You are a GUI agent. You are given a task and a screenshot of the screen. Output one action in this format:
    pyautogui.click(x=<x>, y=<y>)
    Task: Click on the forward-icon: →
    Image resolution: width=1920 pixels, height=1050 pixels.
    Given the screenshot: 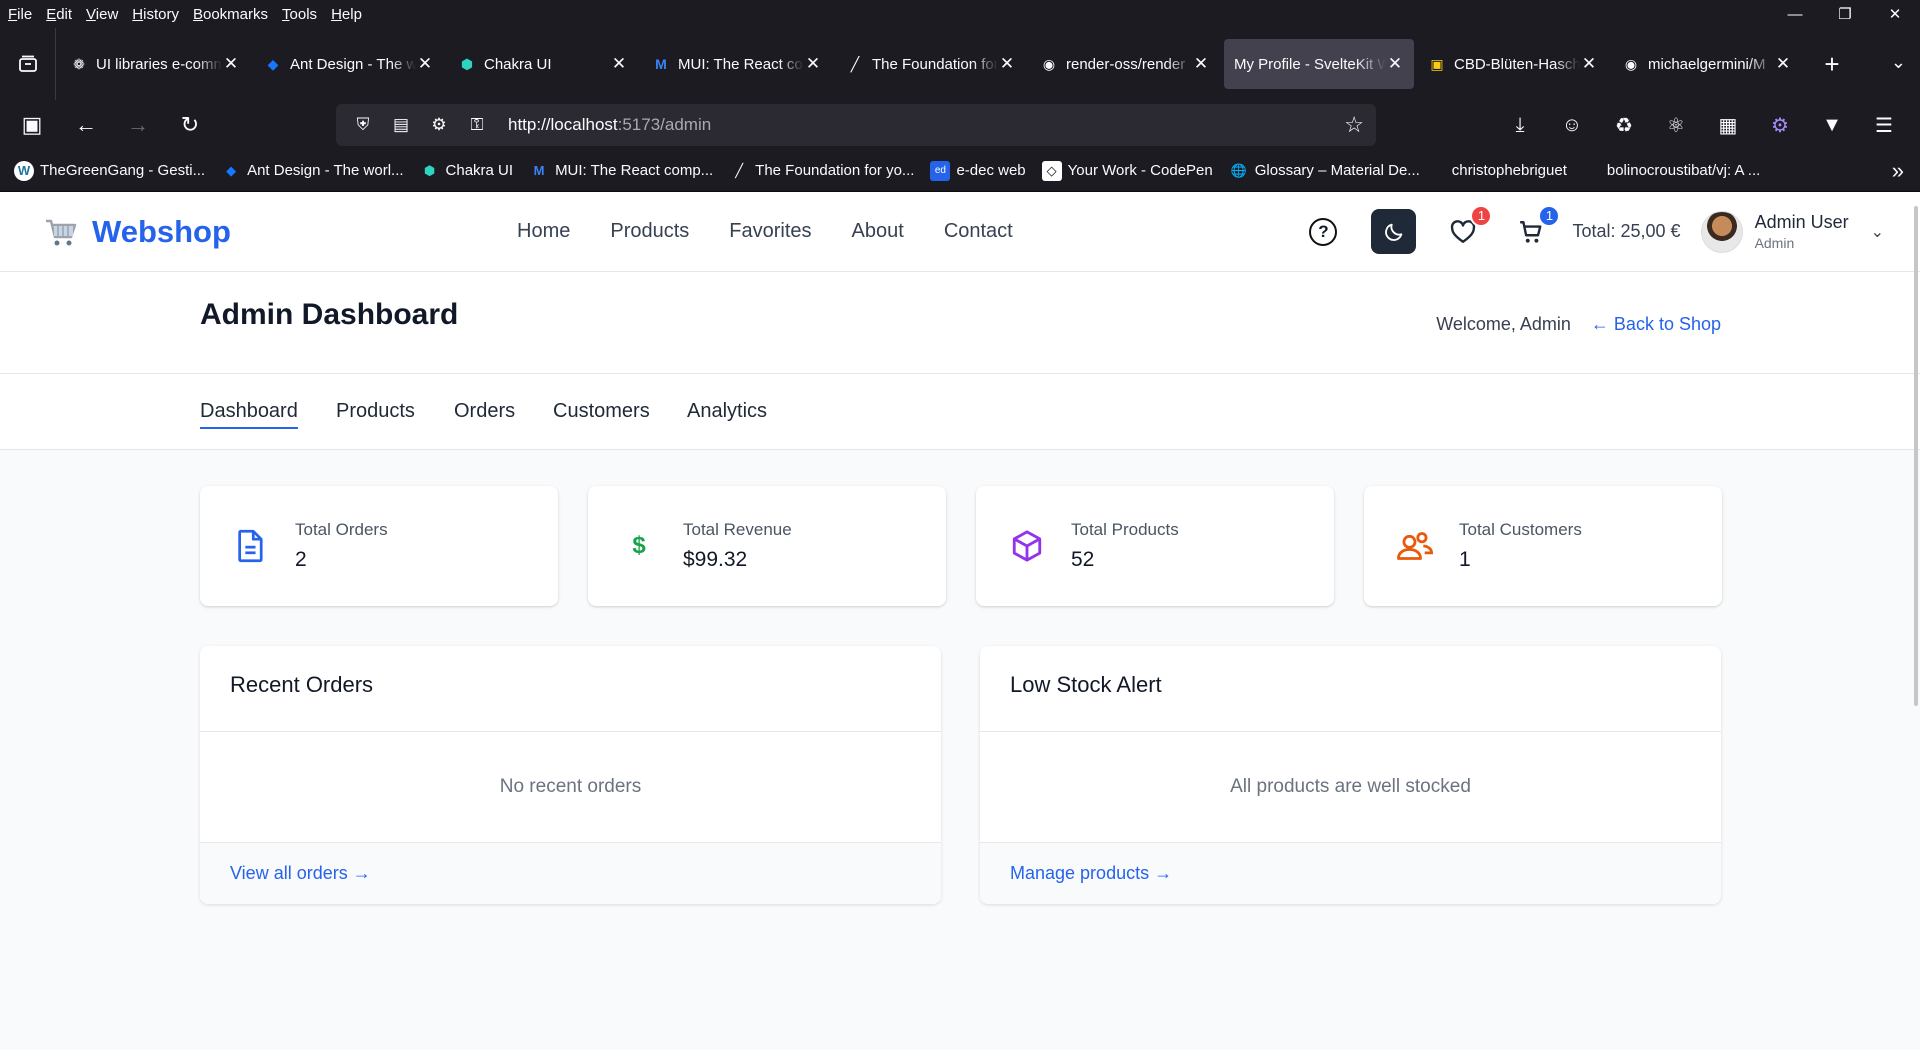 What is the action you would take?
    pyautogui.click(x=138, y=125)
    